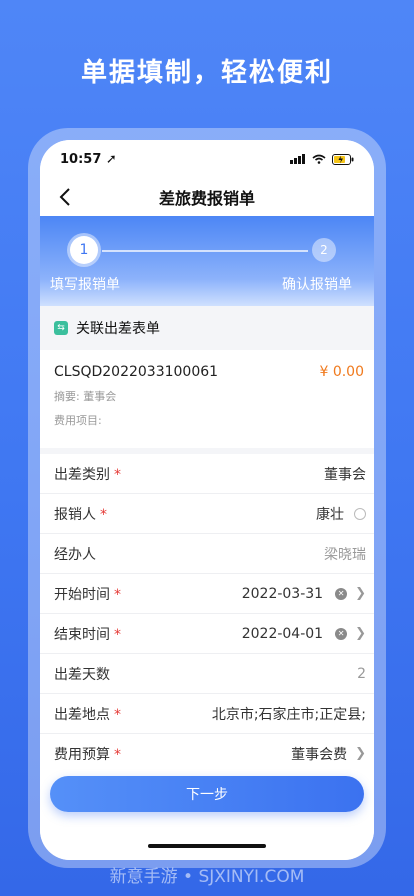  Describe the element at coordinates (82, 674) in the screenshot. I see `field-label: 出差天数` at that location.